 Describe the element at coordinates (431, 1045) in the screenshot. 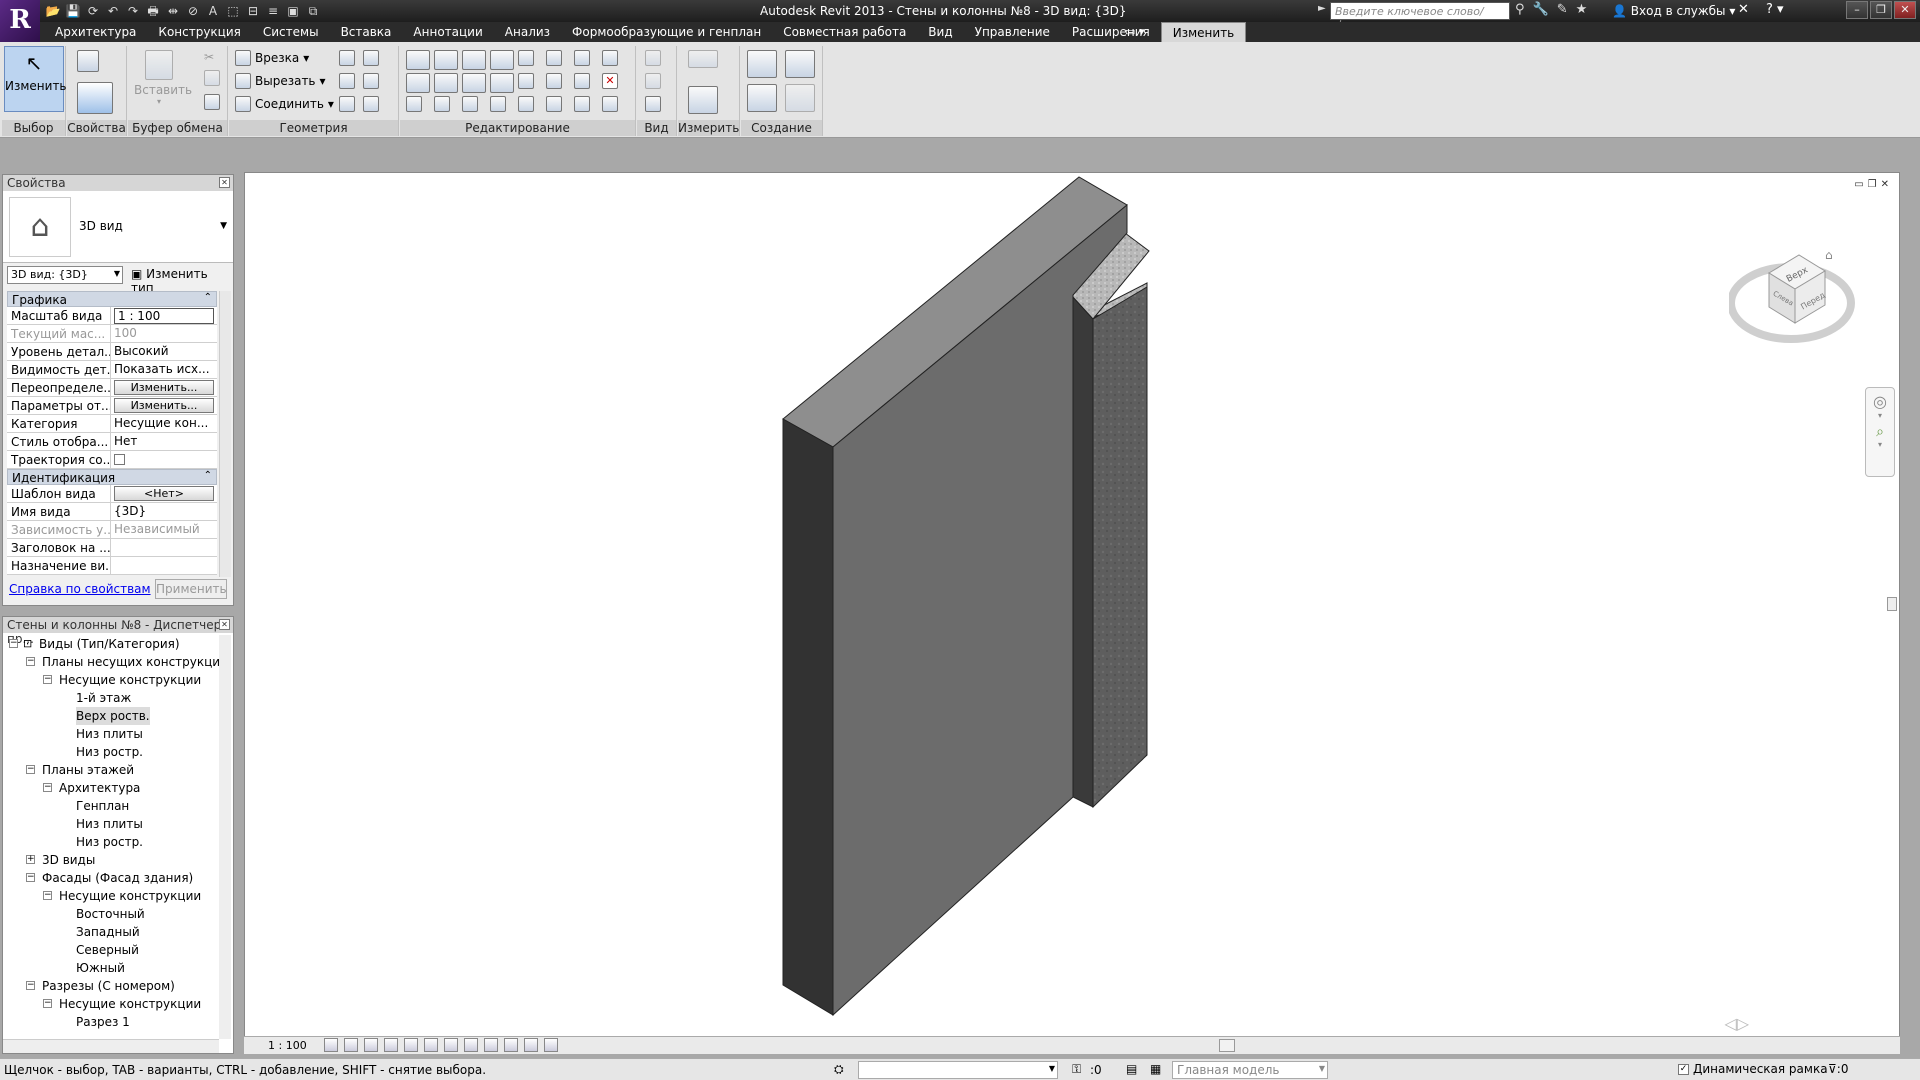

I see `crop-view-icon` at that location.